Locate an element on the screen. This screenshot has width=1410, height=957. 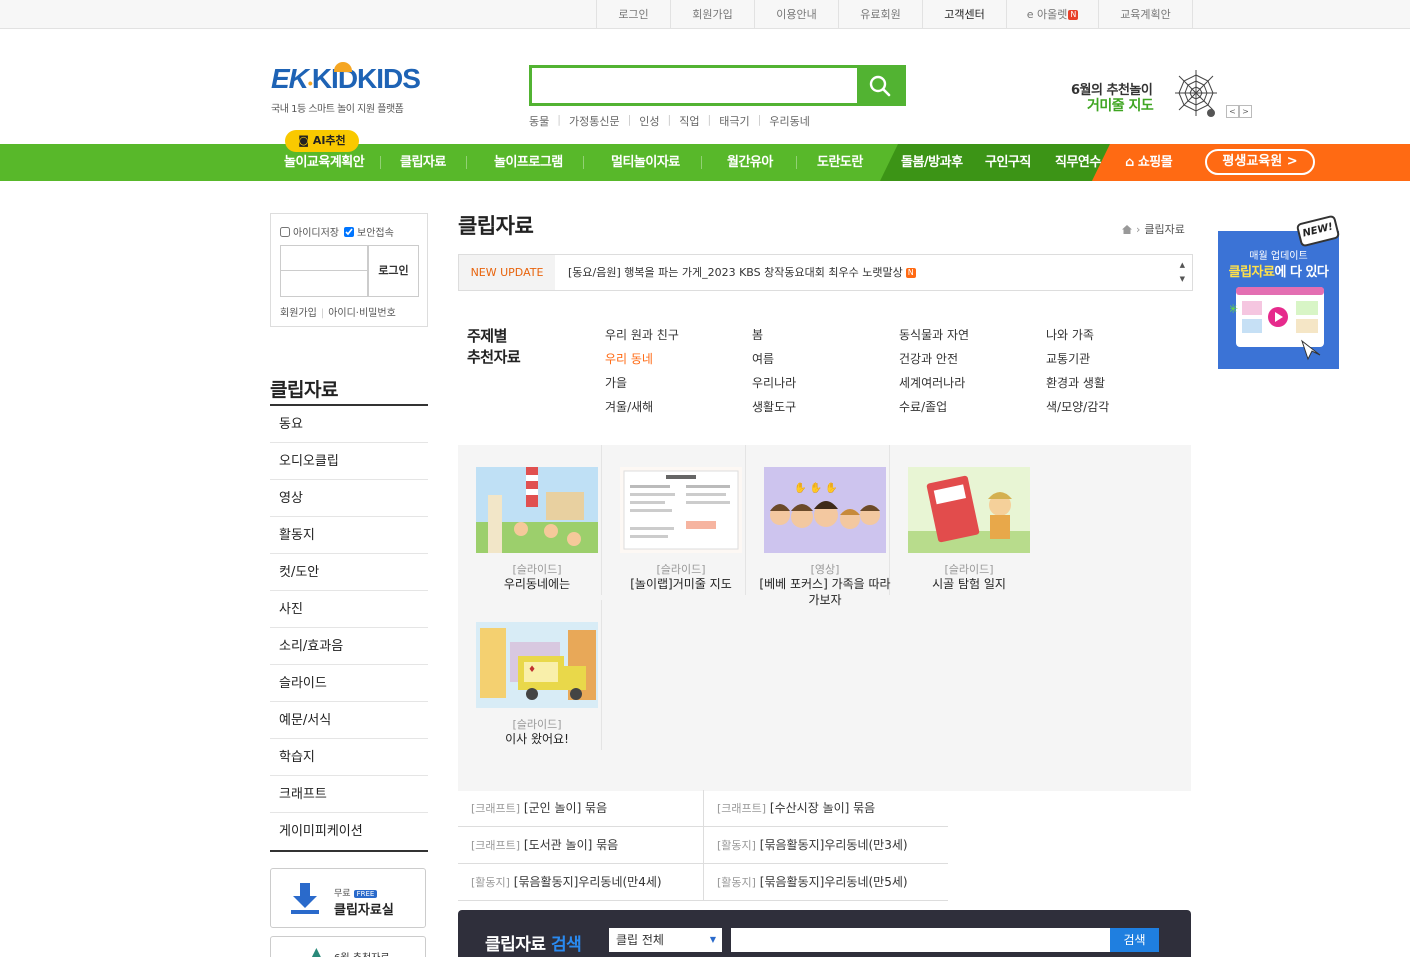
keyword-link: 인성 is located at coordinates (649, 121).